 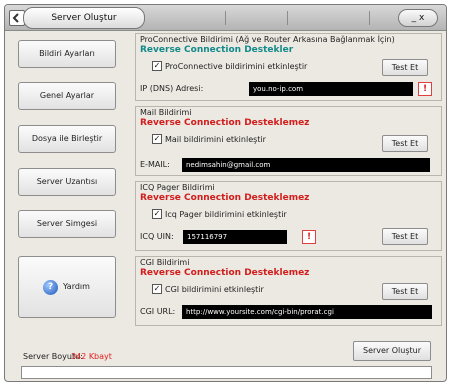 What do you see at coordinates (418, 18) in the screenshot?
I see `window-controls-button: _ x` at bounding box center [418, 18].